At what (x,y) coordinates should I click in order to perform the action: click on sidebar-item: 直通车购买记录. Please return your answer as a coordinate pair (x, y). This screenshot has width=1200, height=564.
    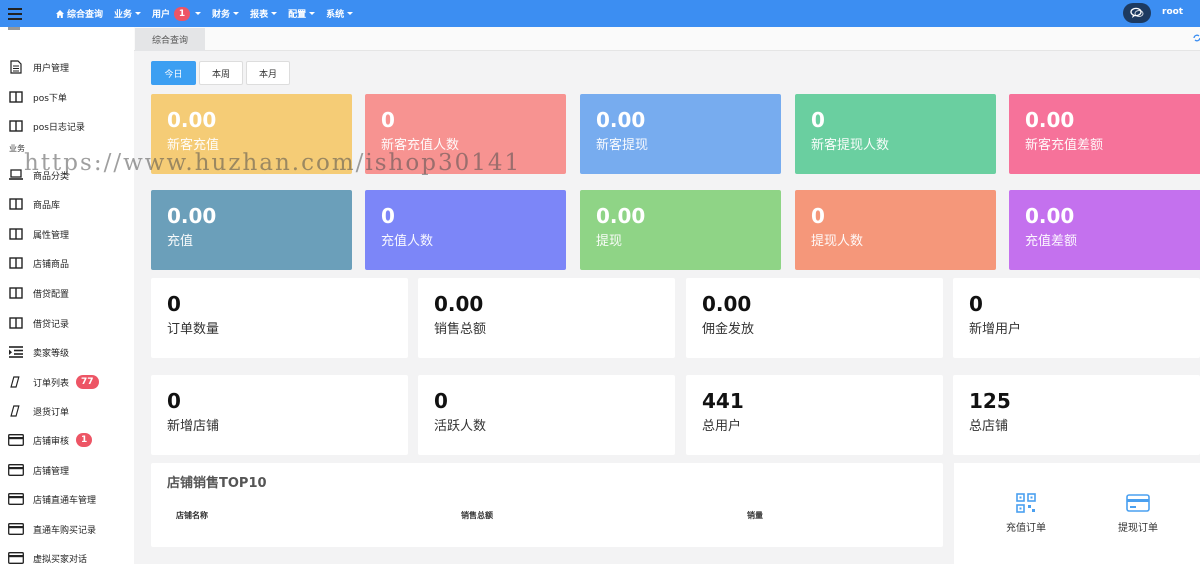
    Looking at the image, I should click on (67, 529).